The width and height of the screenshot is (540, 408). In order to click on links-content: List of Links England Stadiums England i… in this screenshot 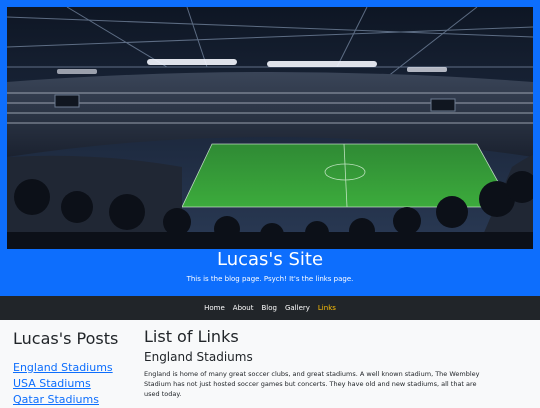, I will do `click(339, 362)`.